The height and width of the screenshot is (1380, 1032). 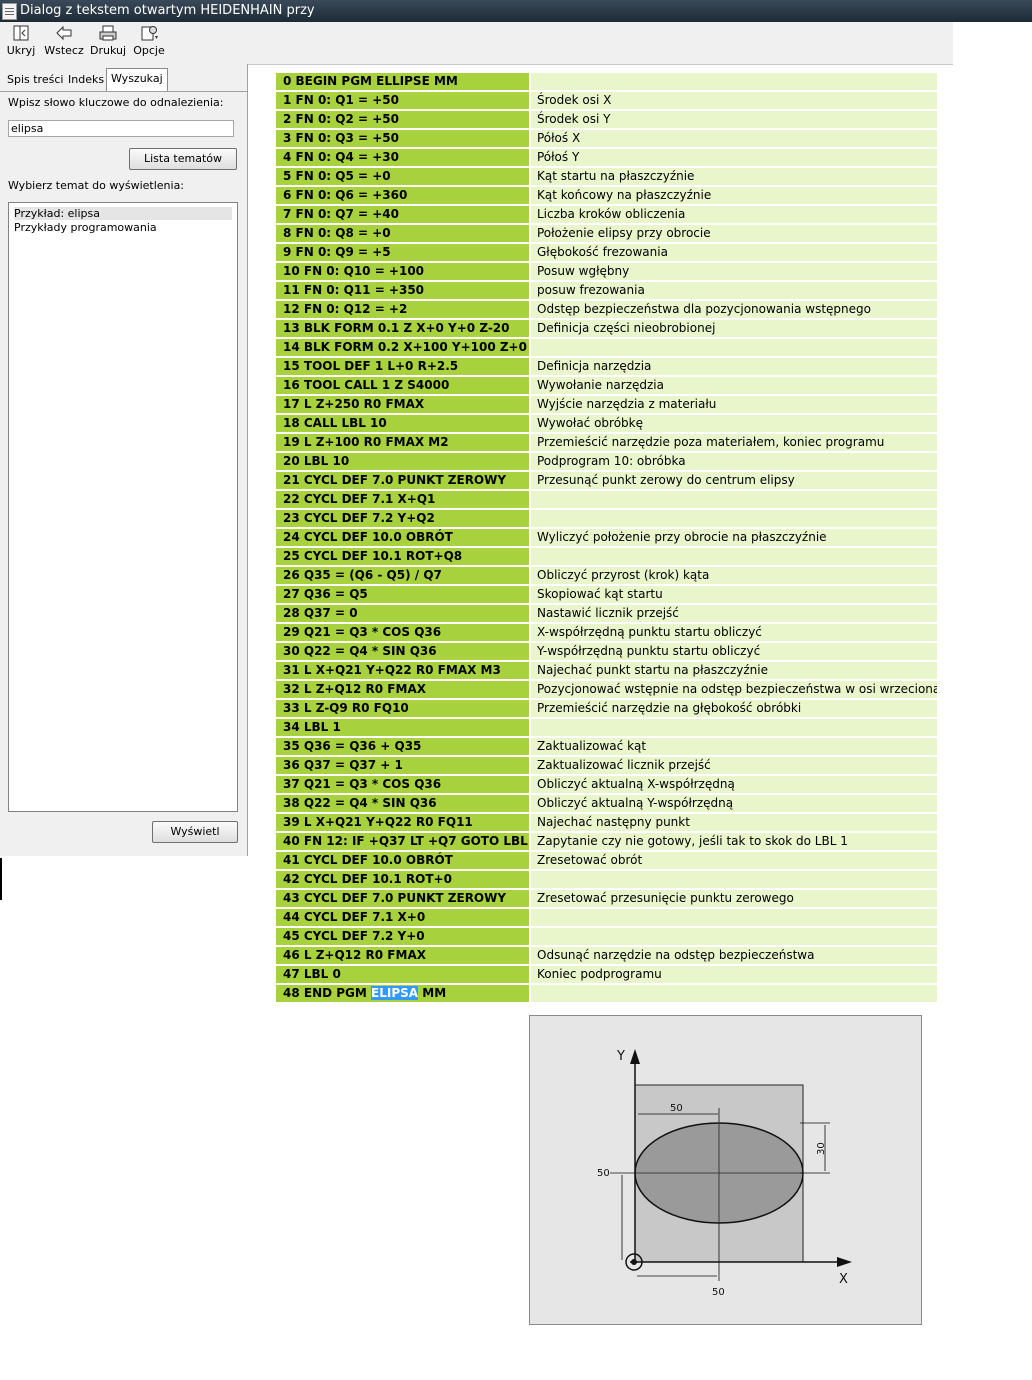 What do you see at coordinates (476, 43) in the screenshot?
I see `toolbar: Ukryj Wstecz Drukuj Opcje` at bounding box center [476, 43].